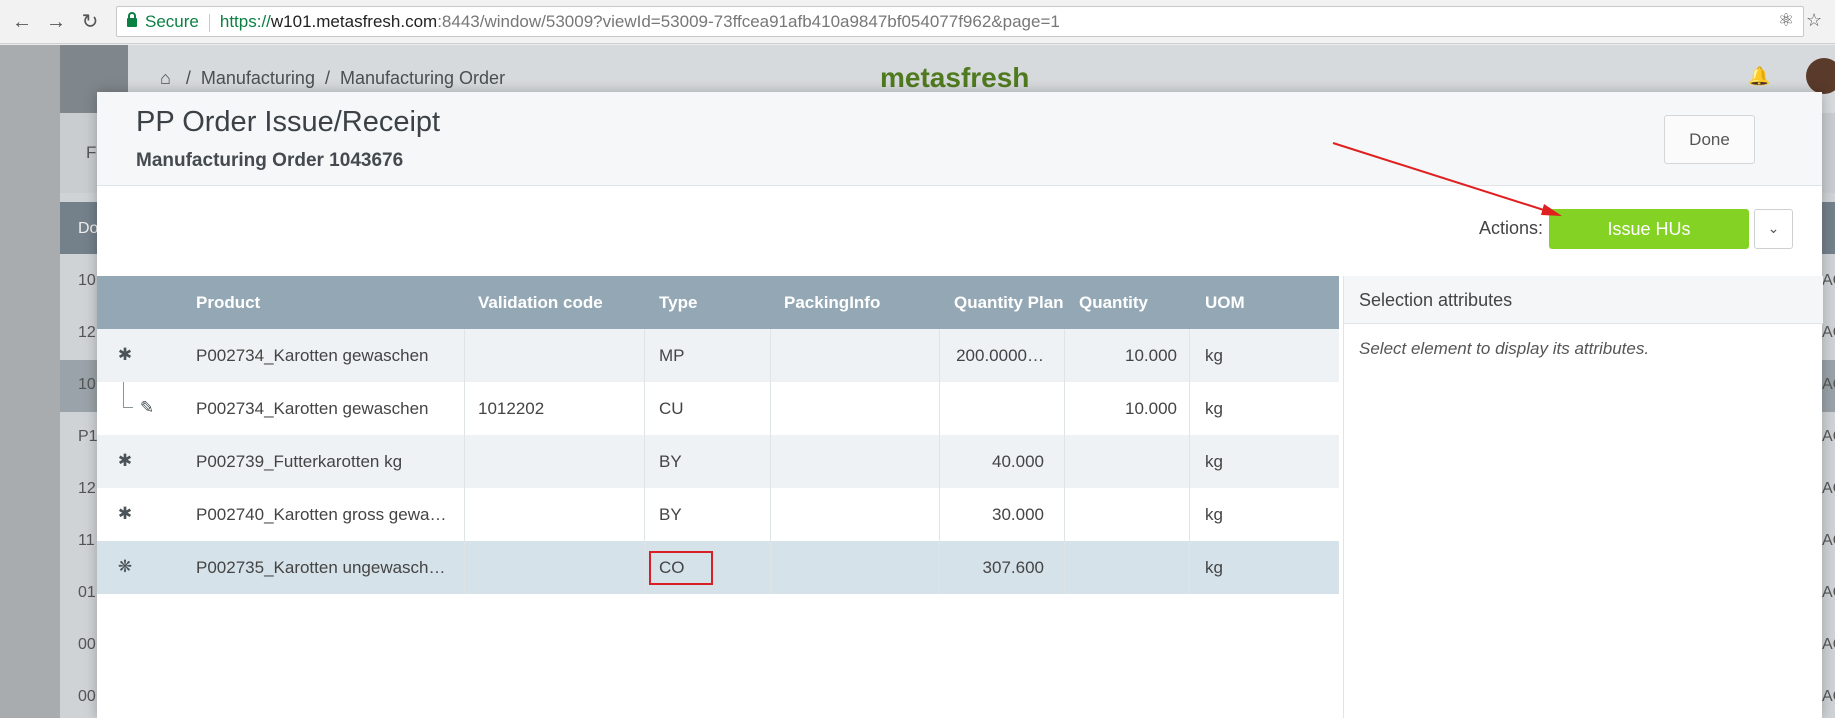 The height and width of the screenshot is (718, 1835). I want to click on reload-icon: ↻, so click(90, 22).